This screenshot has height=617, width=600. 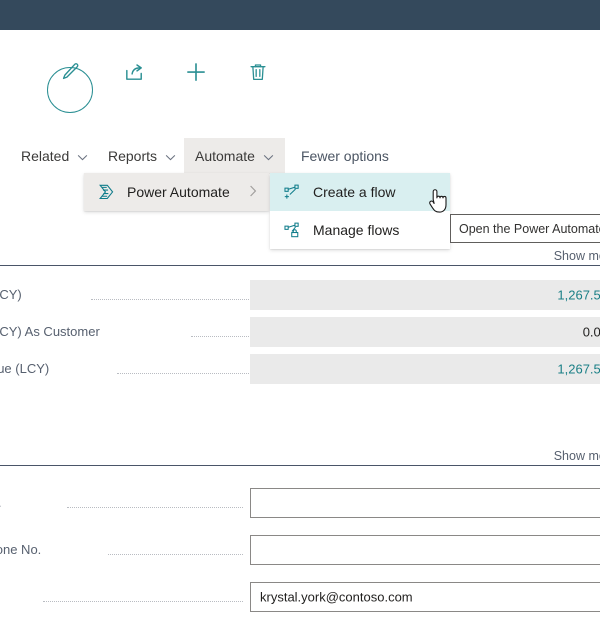 I want to click on menu-item-reports-label: Reports, so click(x=133, y=156).